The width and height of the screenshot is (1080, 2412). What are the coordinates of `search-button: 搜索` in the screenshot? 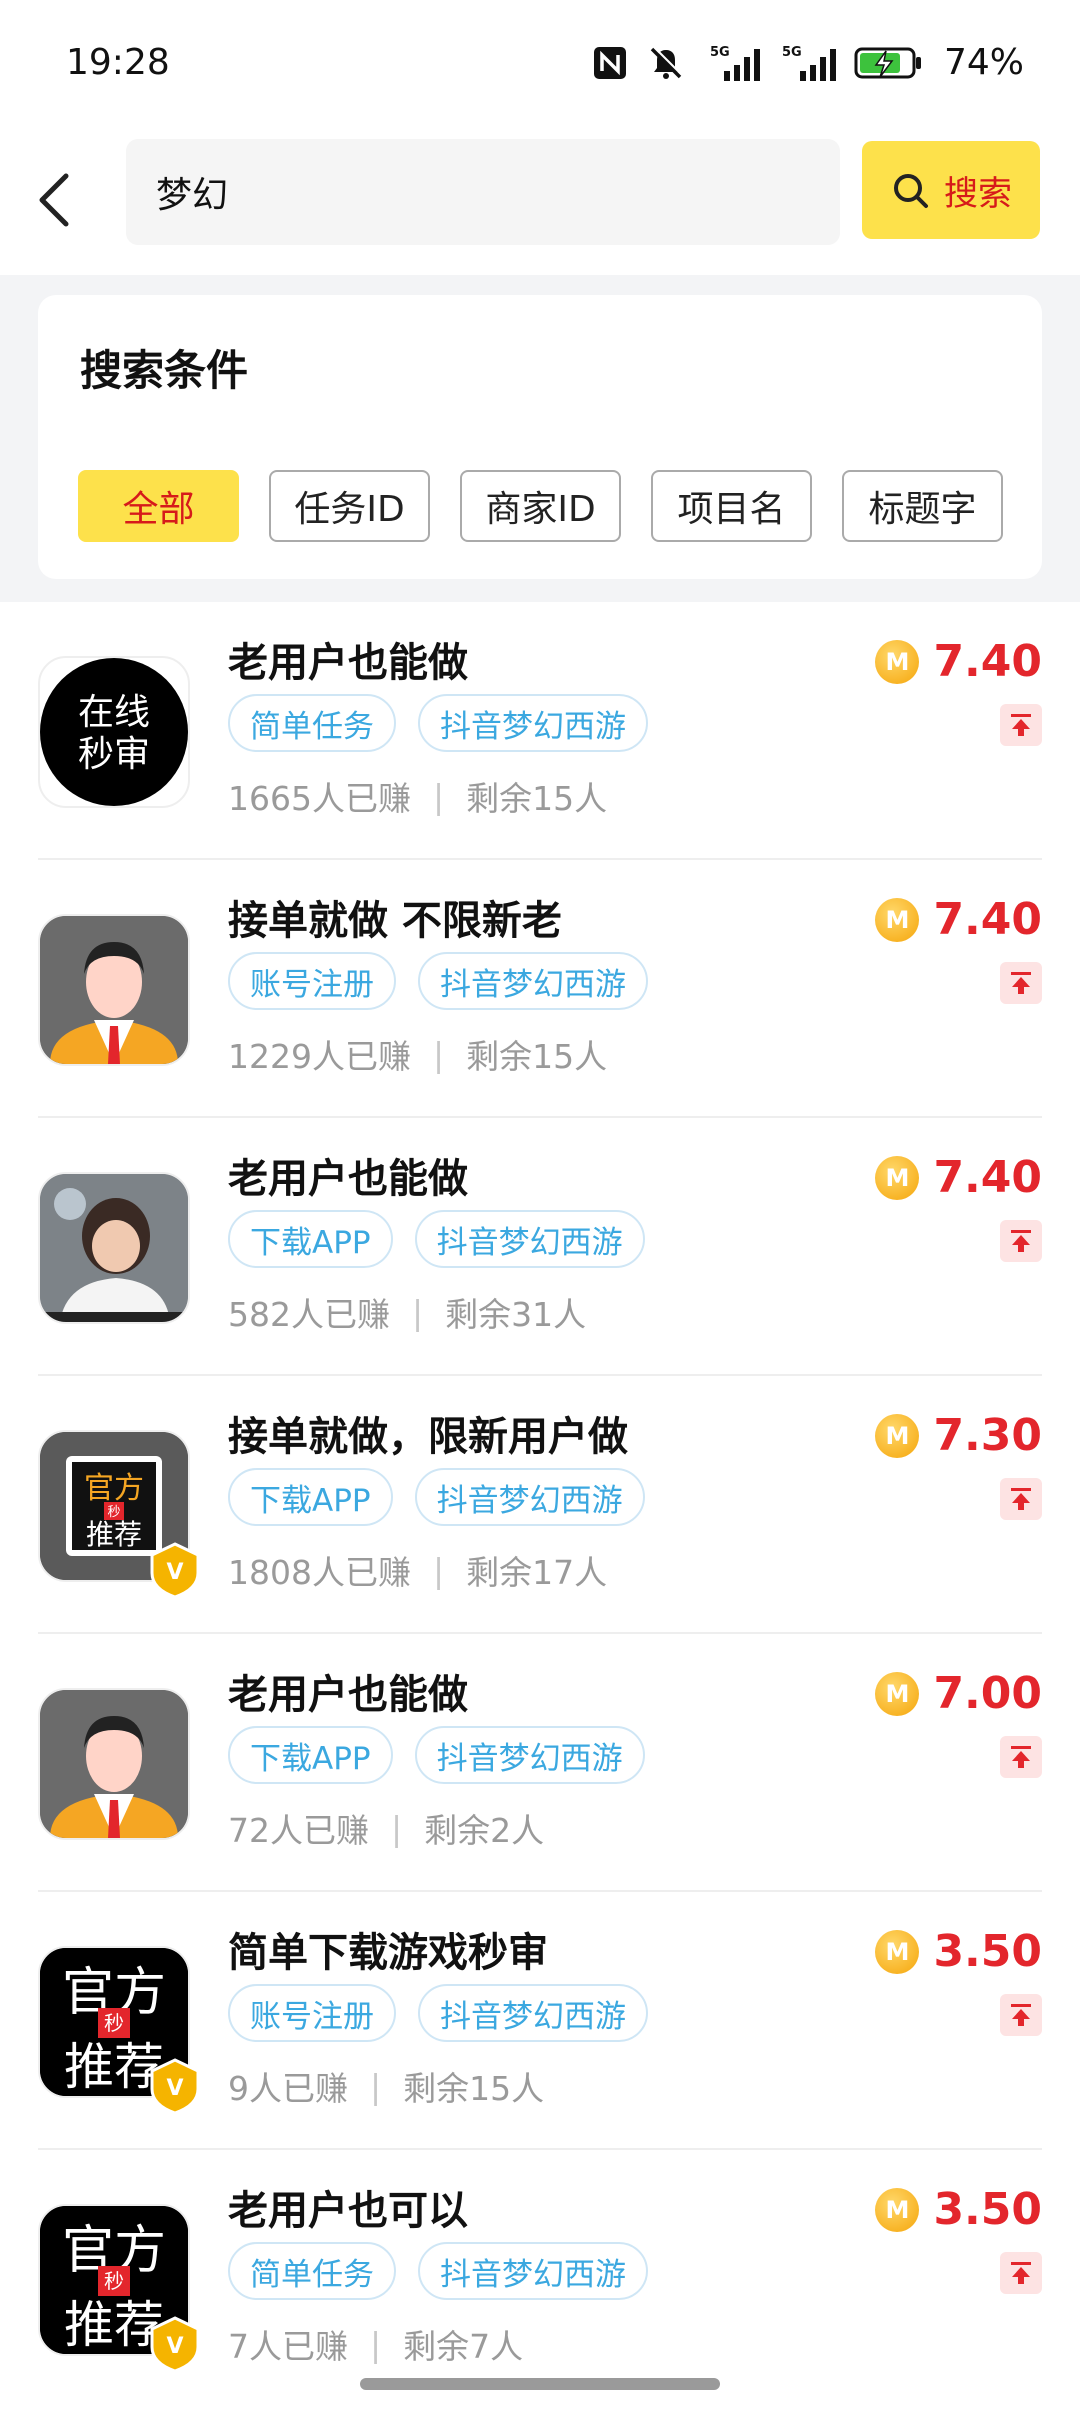 It's located at (951, 190).